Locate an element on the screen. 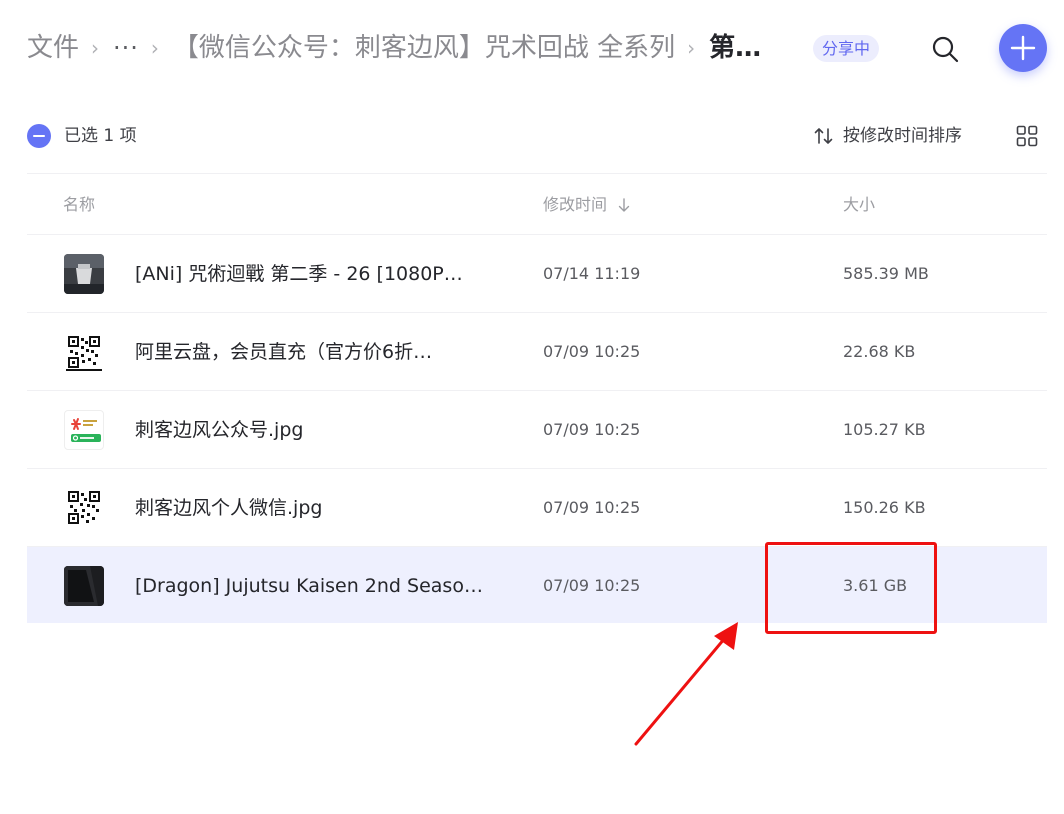 This screenshot has height=814, width=1064. table-row: 刺客边风公众号.jpg 07/09 10:25 105.27 KB is located at coordinates (537, 430).